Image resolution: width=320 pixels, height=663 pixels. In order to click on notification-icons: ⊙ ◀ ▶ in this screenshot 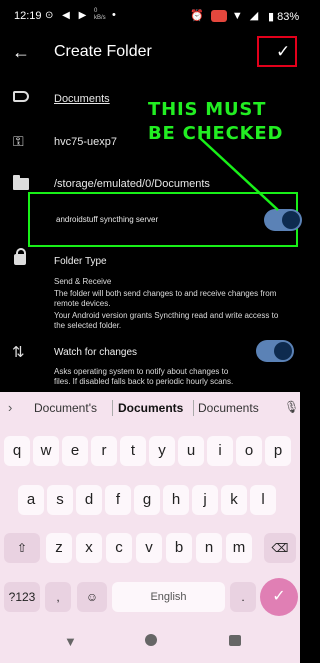, I will do `click(67, 15)`.